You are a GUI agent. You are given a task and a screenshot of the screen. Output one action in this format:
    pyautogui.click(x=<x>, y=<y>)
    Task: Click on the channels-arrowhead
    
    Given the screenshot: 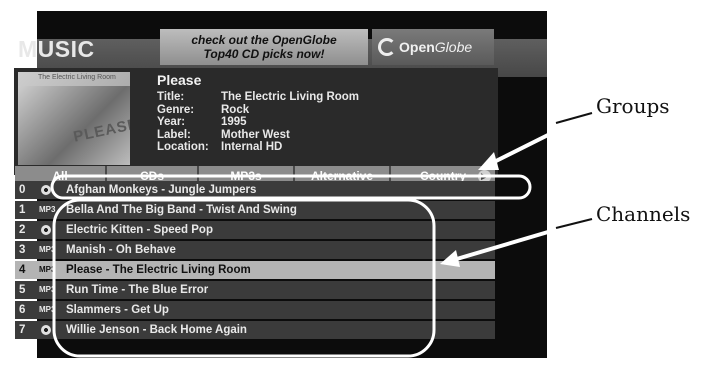 What is the action you would take?
    pyautogui.click(x=450, y=258)
    